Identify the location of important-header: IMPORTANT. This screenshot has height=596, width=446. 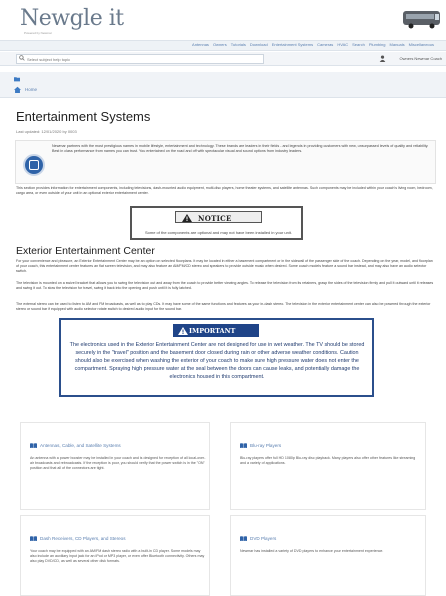
(216, 330).